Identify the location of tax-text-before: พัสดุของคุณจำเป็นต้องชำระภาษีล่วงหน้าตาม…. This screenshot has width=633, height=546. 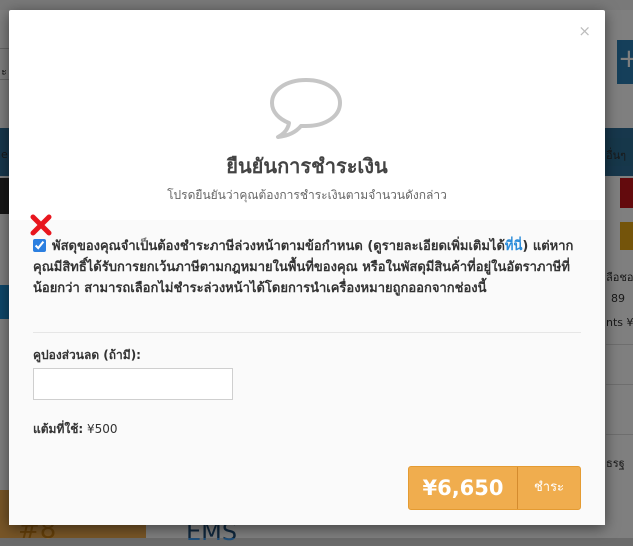
(278, 246).